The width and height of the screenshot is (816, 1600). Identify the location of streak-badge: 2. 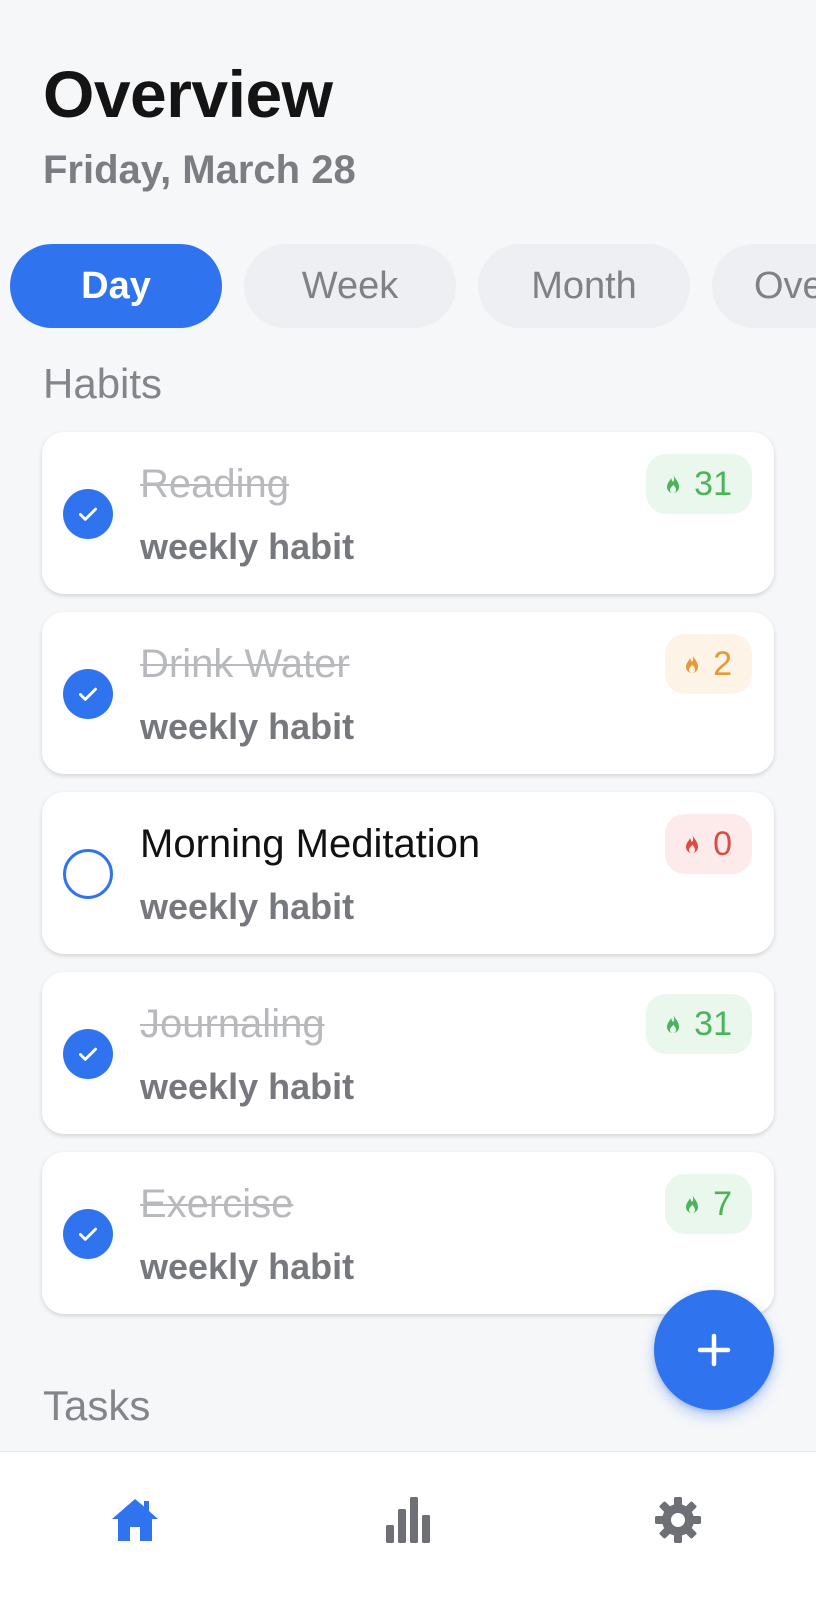
(708, 664).